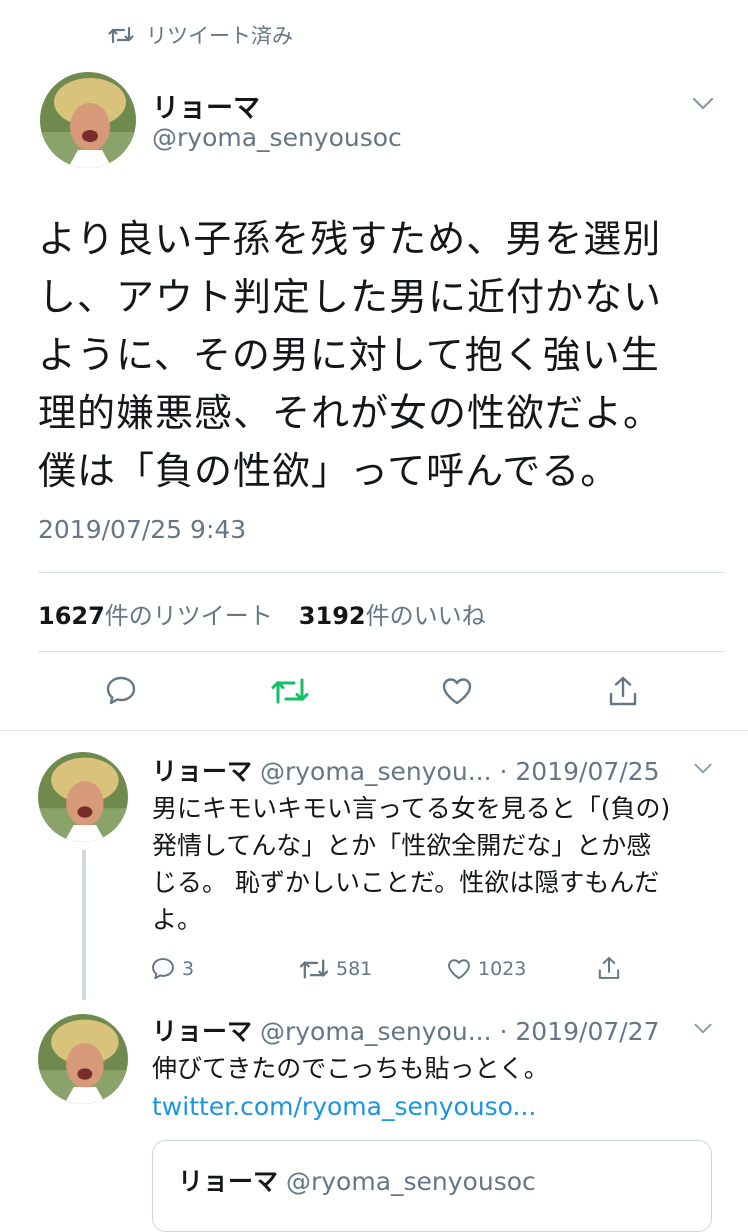 The image size is (748, 1232). I want to click on tweet-stats: 1627件のリツイート 3192件のいいね, so click(262, 613).